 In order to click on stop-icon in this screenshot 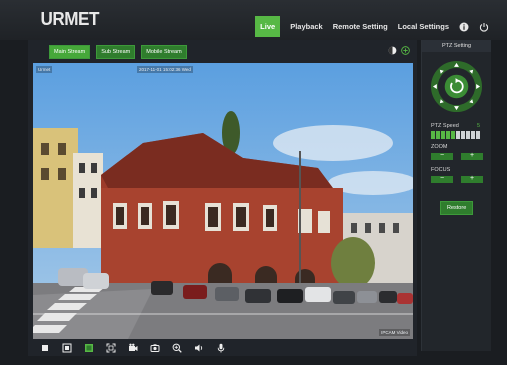, I will do `click(45, 348)`.